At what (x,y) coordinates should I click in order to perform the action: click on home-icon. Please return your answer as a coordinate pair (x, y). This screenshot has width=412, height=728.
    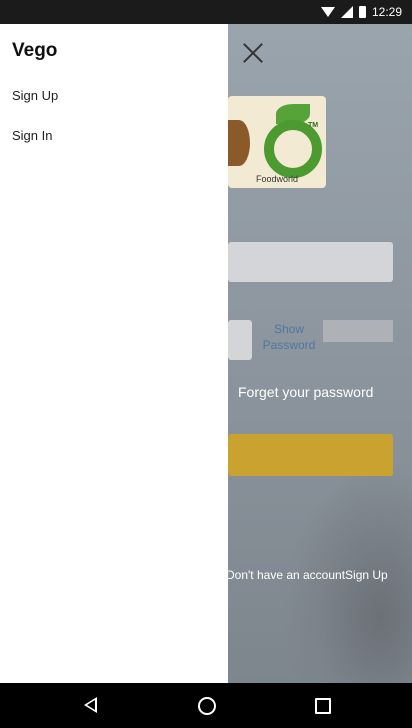
    Looking at the image, I should click on (207, 706).